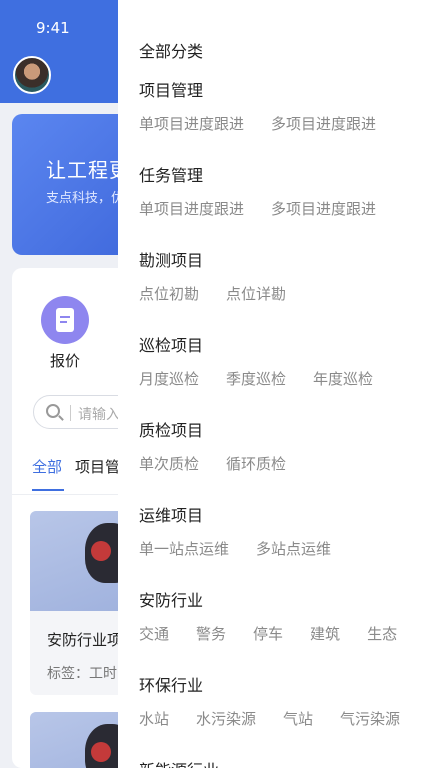 The height and width of the screenshot is (768, 432). I want to click on category-option: 年度巡检, so click(343, 379).